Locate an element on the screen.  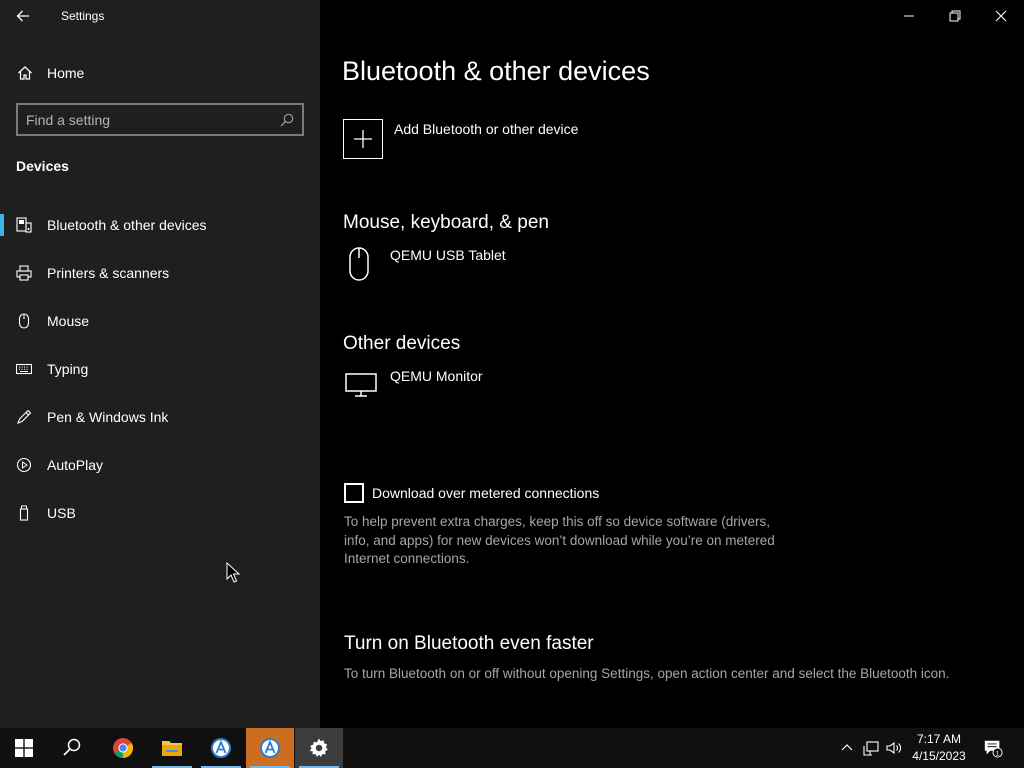
close-button is located at coordinates (1001, 16).